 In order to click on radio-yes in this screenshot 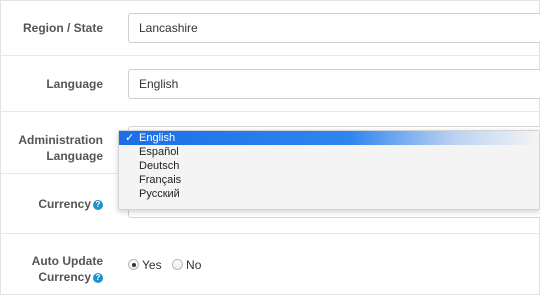, I will do `click(133, 265)`.